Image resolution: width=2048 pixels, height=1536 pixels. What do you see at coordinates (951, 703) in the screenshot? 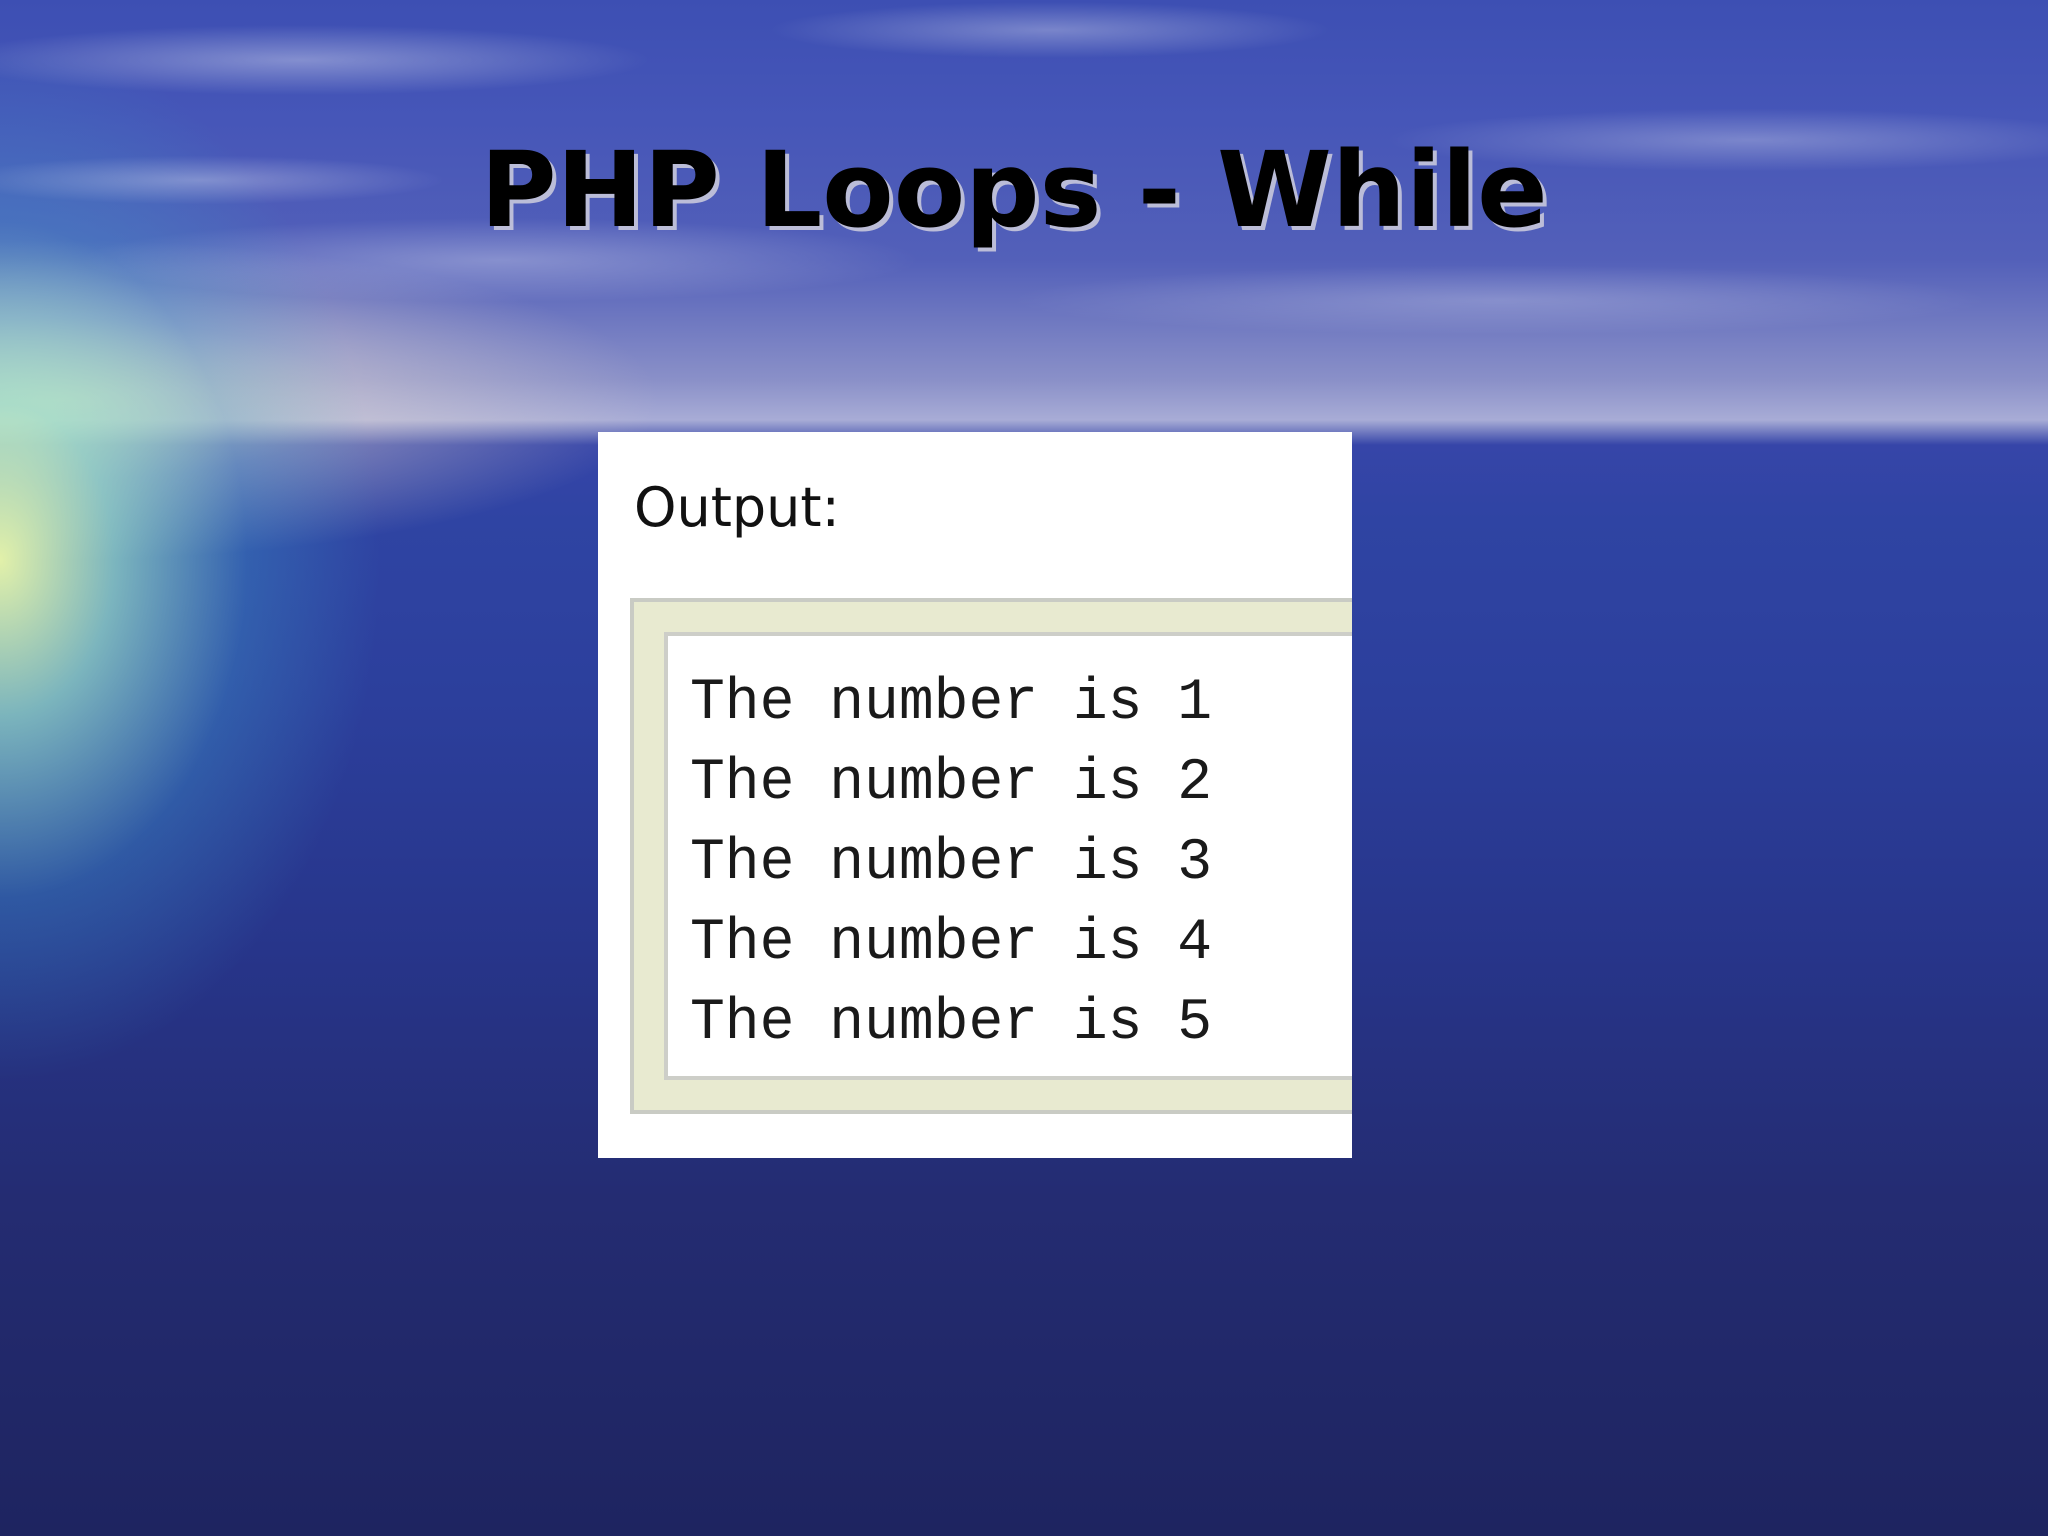
I see `output-line: The number is 1` at bounding box center [951, 703].